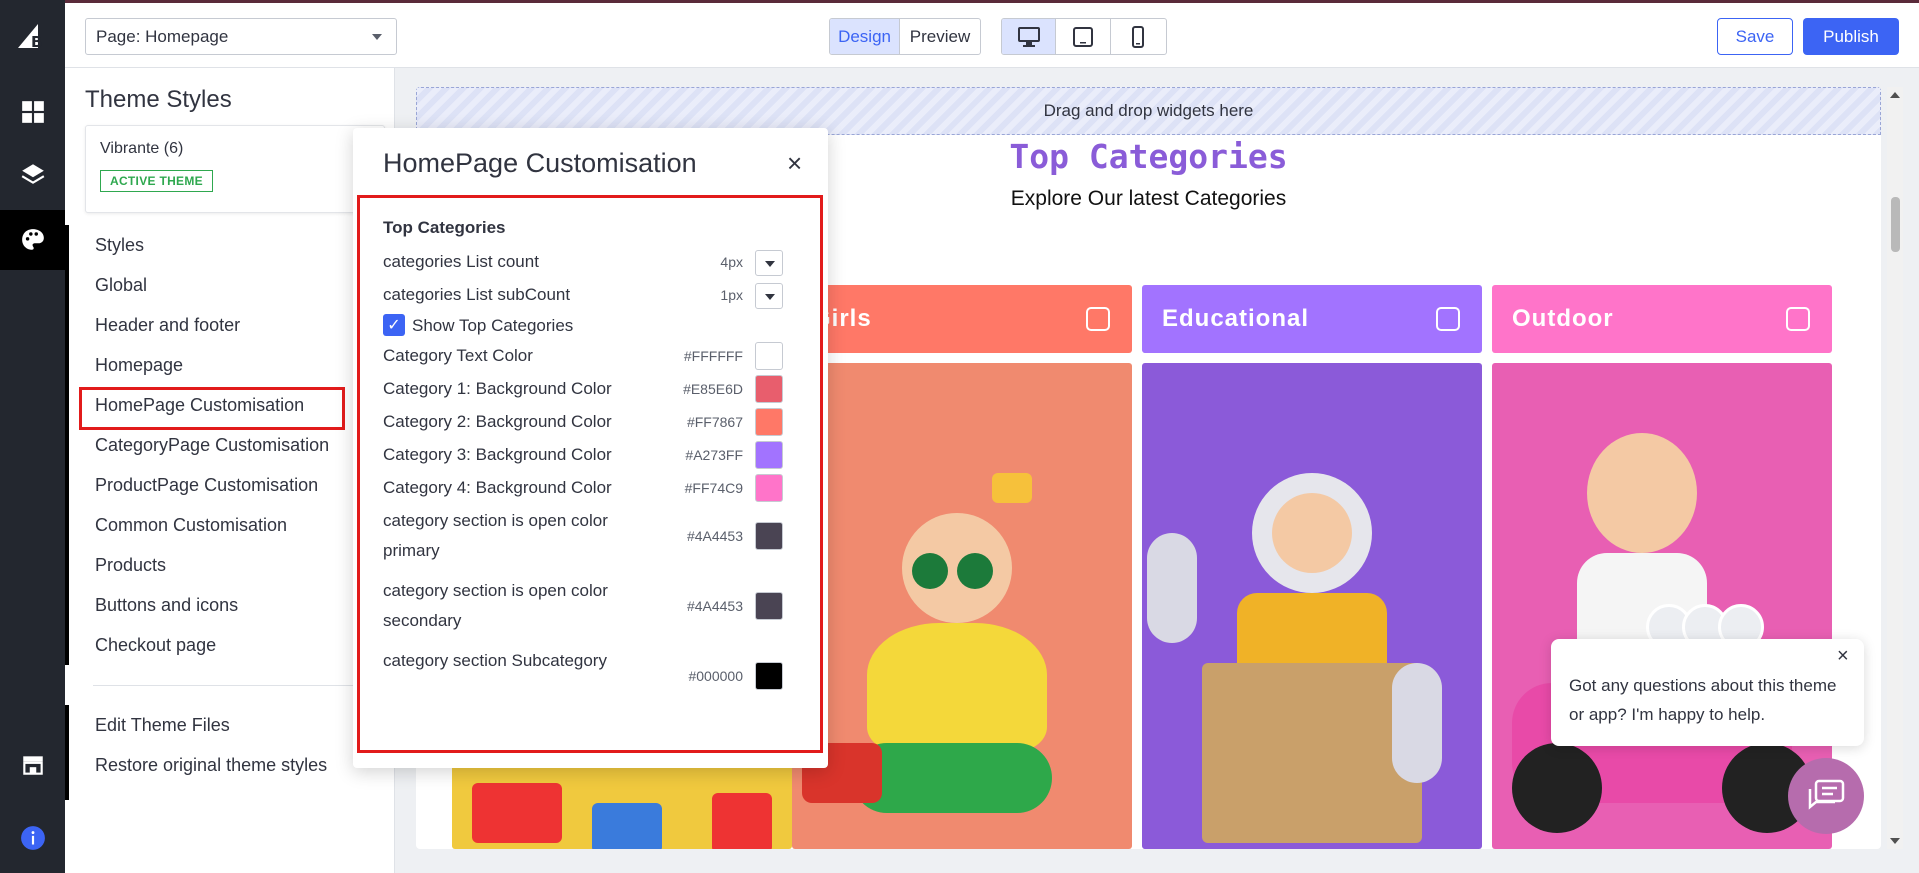 This screenshot has width=1919, height=873. What do you see at coordinates (497, 388) in the screenshot?
I see `row-label: Category 1: Background Color` at bounding box center [497, 388].